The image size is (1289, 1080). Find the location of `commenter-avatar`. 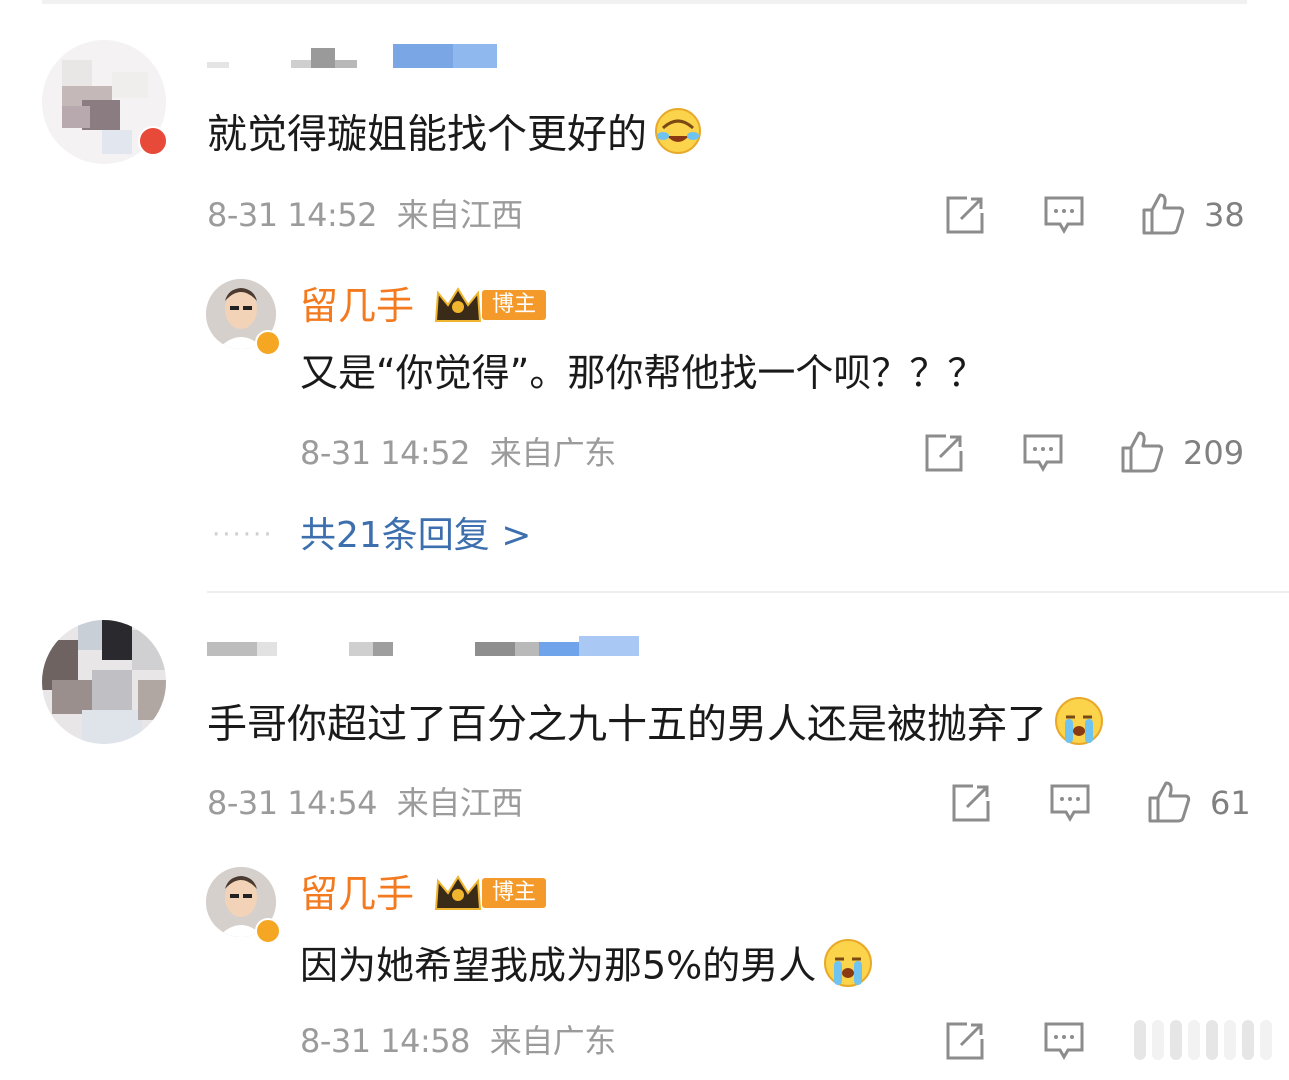

commenter-avatar is located at coordinates (104, 682).